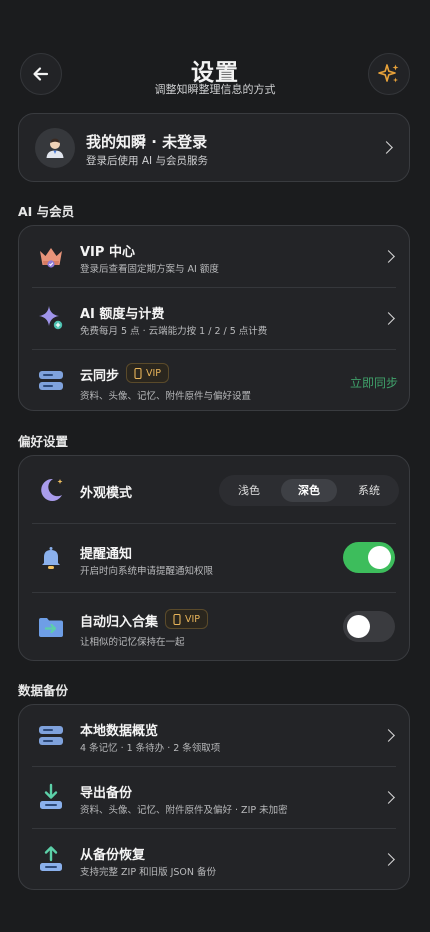  What do you see at coordinates (51, 627) in the screenshot?
I see `folder-arrow-icon` at bounding box center [51, 627].